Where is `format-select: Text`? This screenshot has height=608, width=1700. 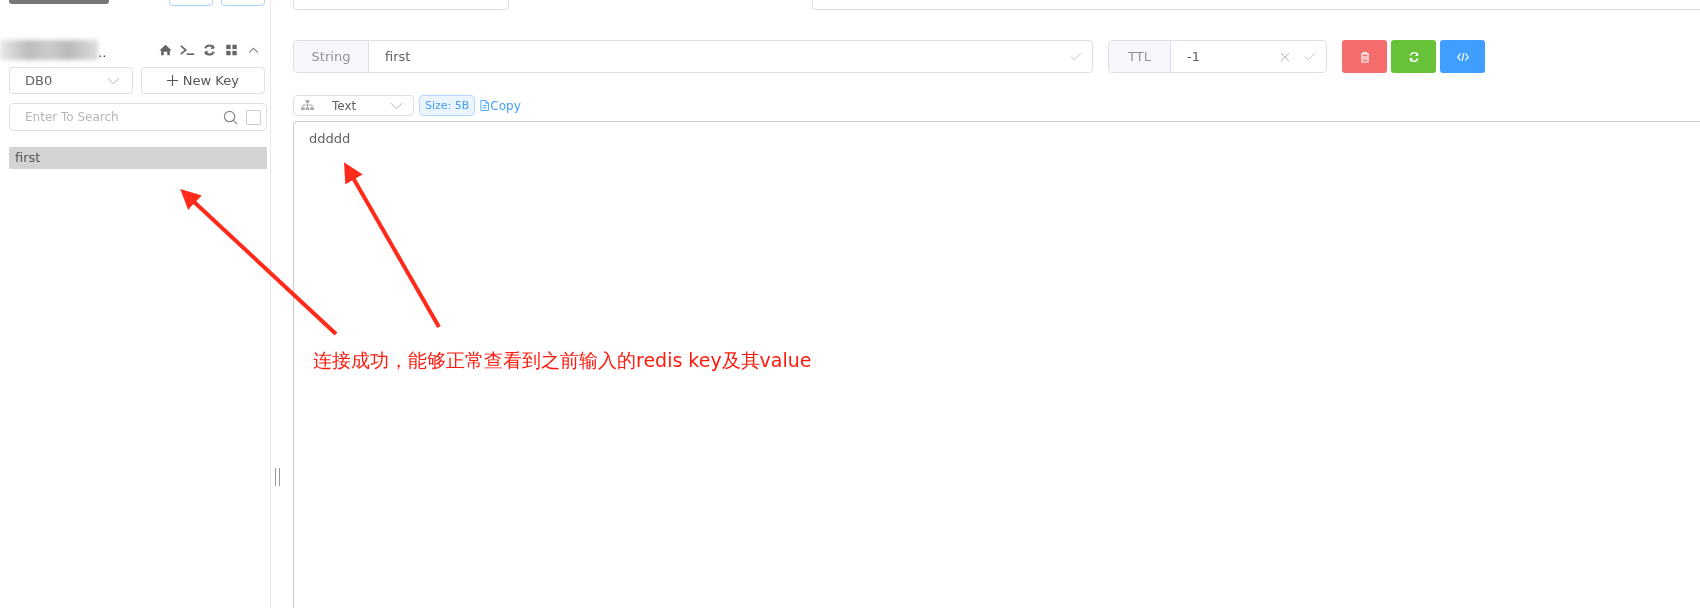
format-select: Text is located at coordinates (353, 105).